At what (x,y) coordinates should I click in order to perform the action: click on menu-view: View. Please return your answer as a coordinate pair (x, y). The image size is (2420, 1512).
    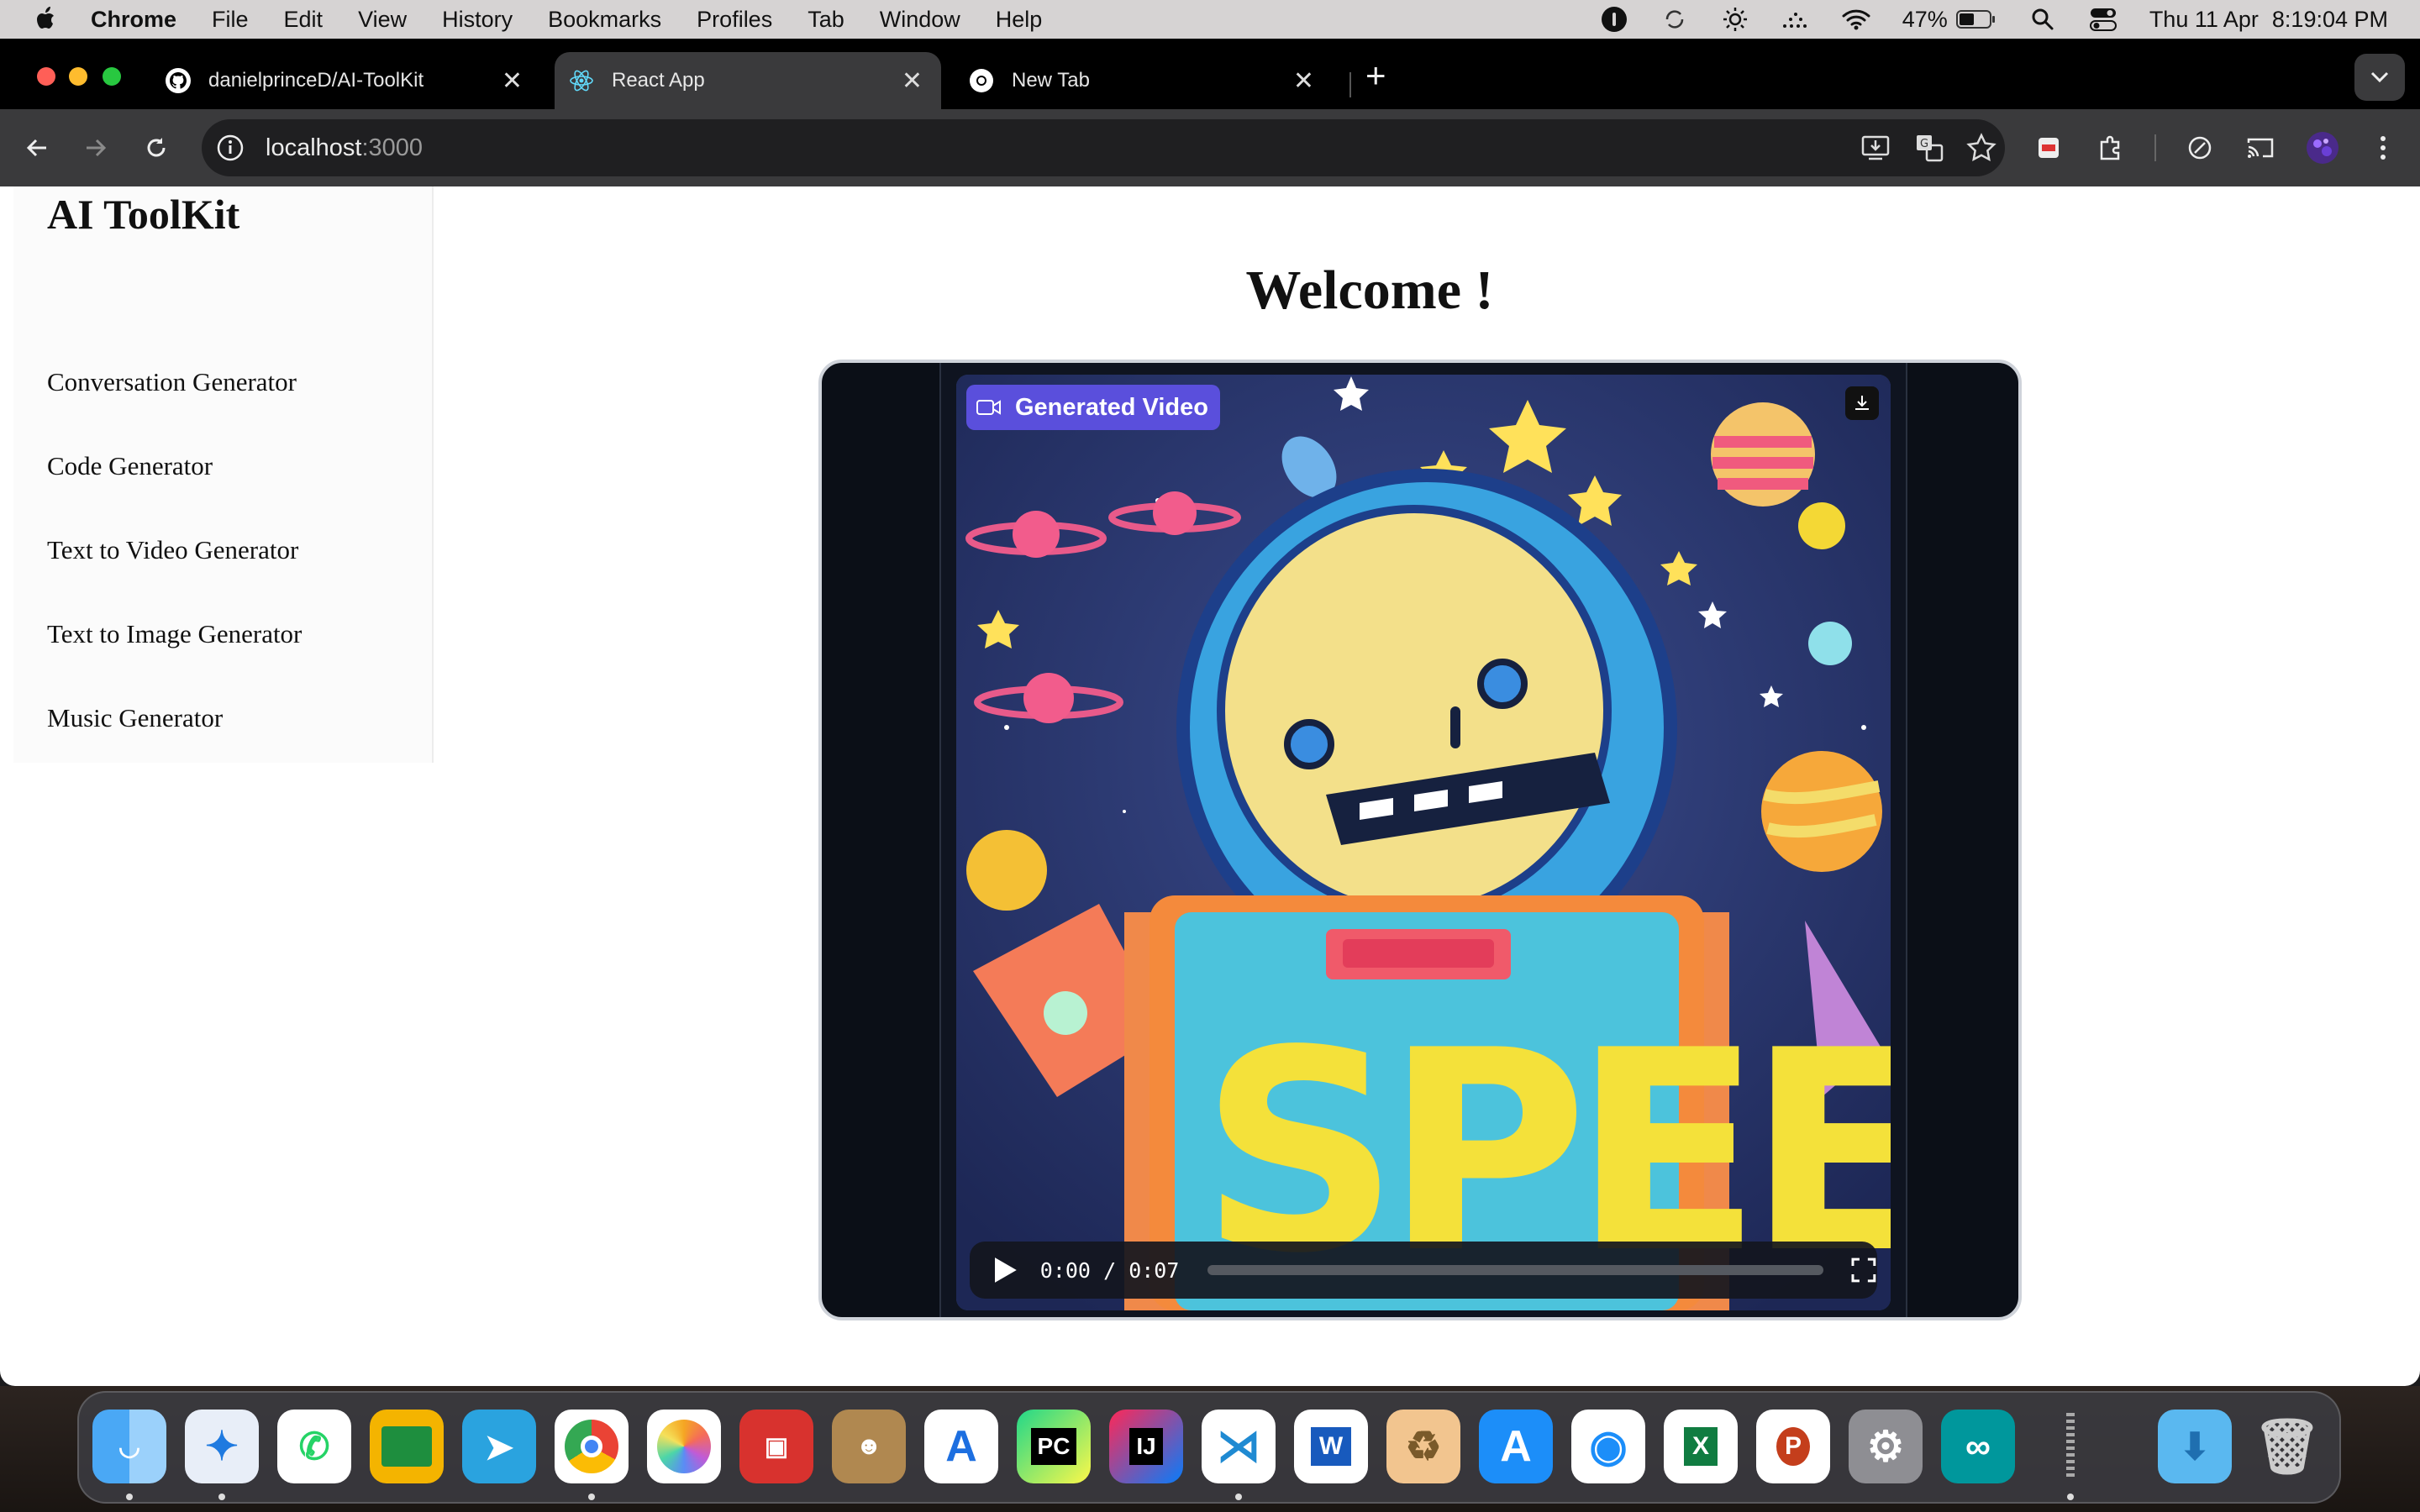
    Looking at the image, I should click on (382, 20).